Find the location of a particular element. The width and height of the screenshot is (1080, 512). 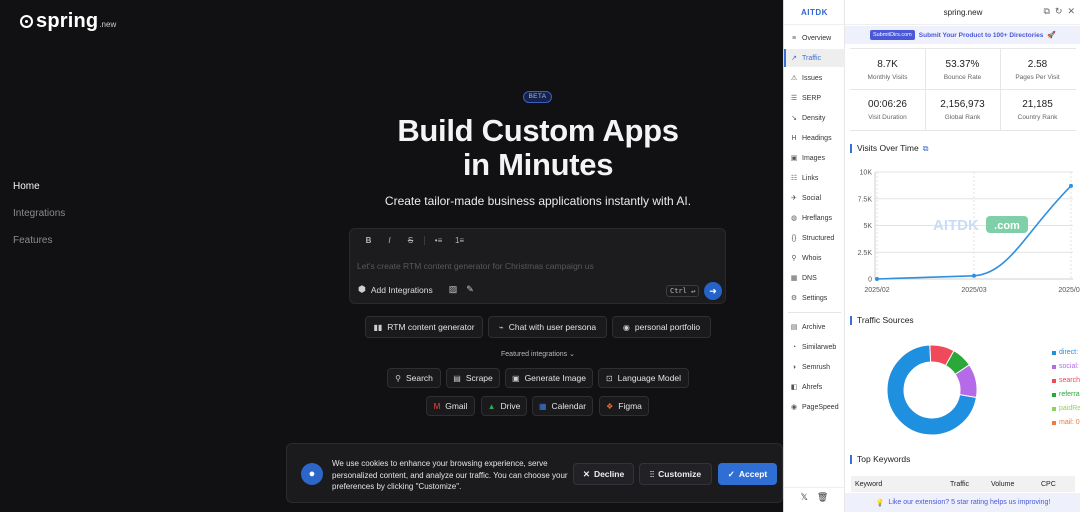

sidebar-item-label: Whois is located at coordinates (812, 258).